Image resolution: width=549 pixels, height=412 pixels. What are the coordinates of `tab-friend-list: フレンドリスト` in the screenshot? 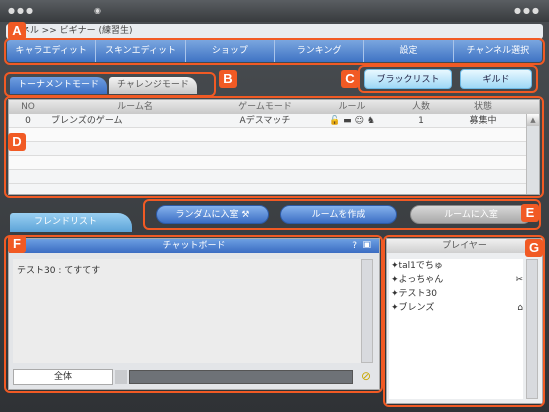 It's located at (71, 222).